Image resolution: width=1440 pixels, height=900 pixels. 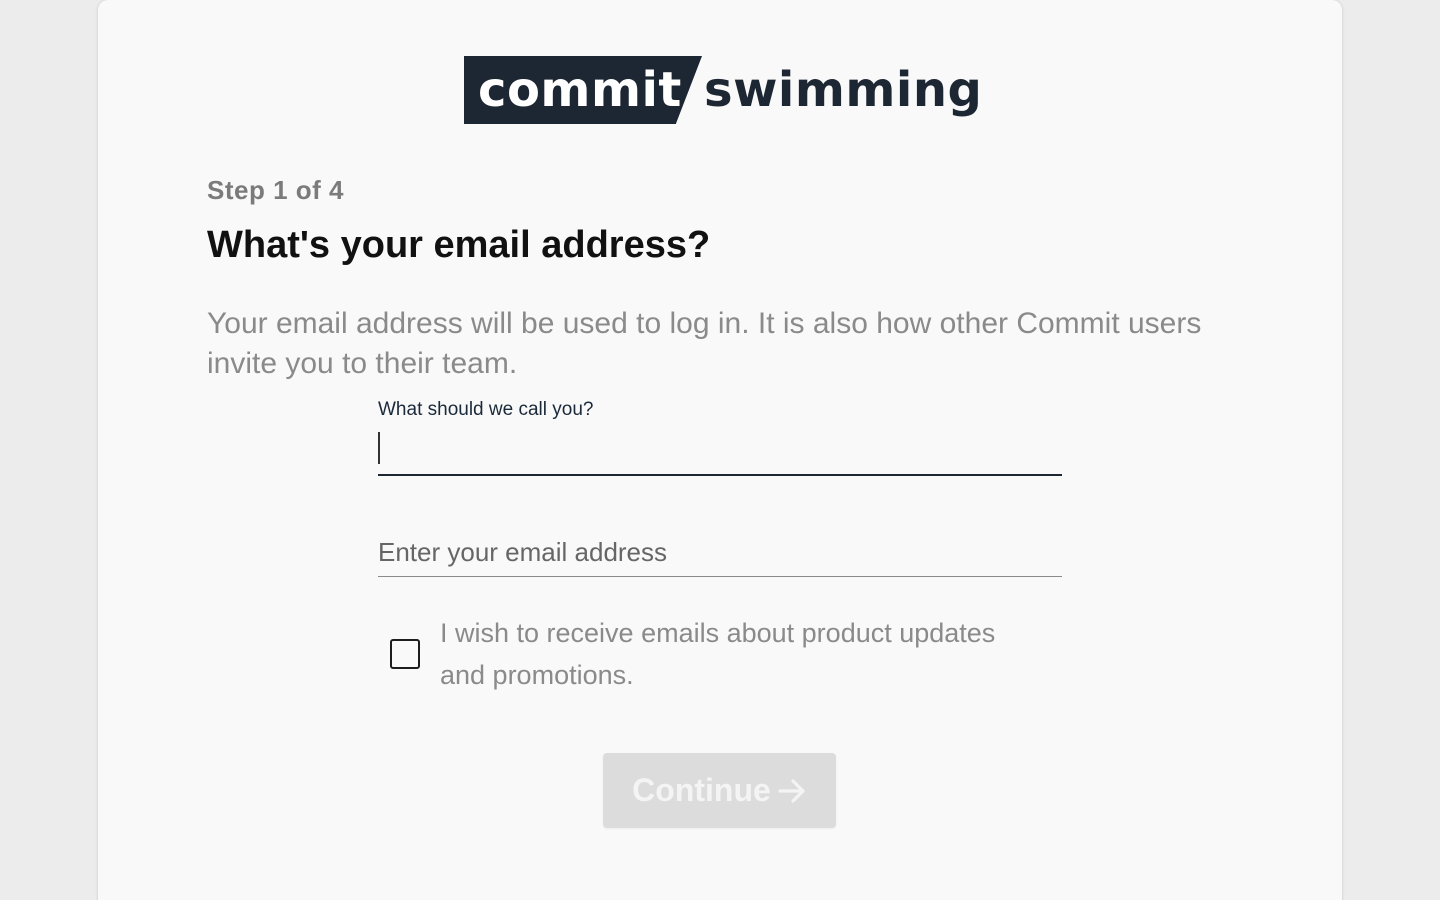 What do you see at coordinates (580, 90) in the screenshot?
I see `logo-boxed-word: commit` at bounding box center [580, 90].